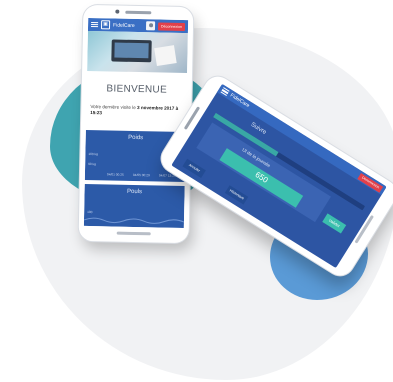 The height and width of the screenshot is (382, 393). What do you see at coordinates (236, 195) in the screenshot?
I see `history-button: Historique` at bounding box center [236, 195].